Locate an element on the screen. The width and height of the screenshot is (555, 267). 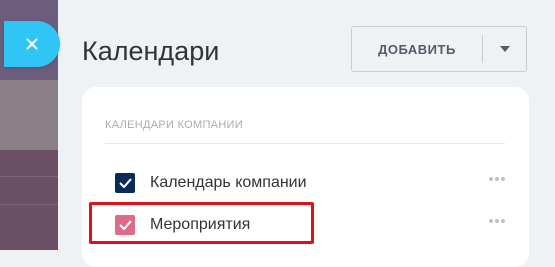
add-button: ДОБАВИТЬ is located at coordinates (439, 49).